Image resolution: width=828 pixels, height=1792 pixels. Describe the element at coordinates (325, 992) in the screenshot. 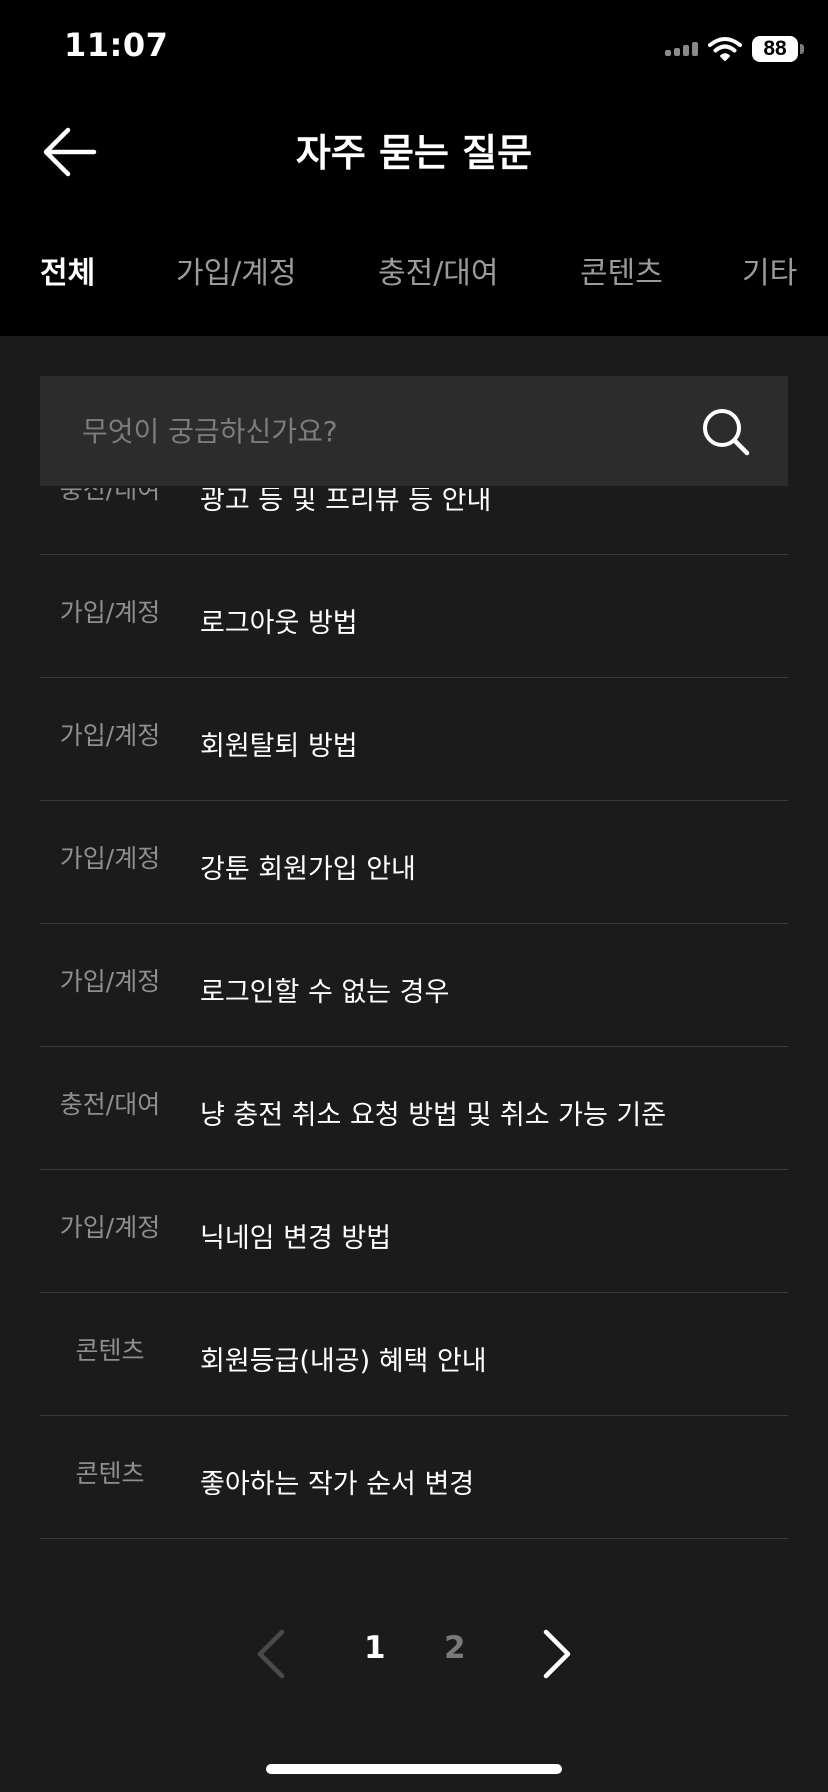

I see `faq-question: 로그인할 수 없는 경우` at that location.